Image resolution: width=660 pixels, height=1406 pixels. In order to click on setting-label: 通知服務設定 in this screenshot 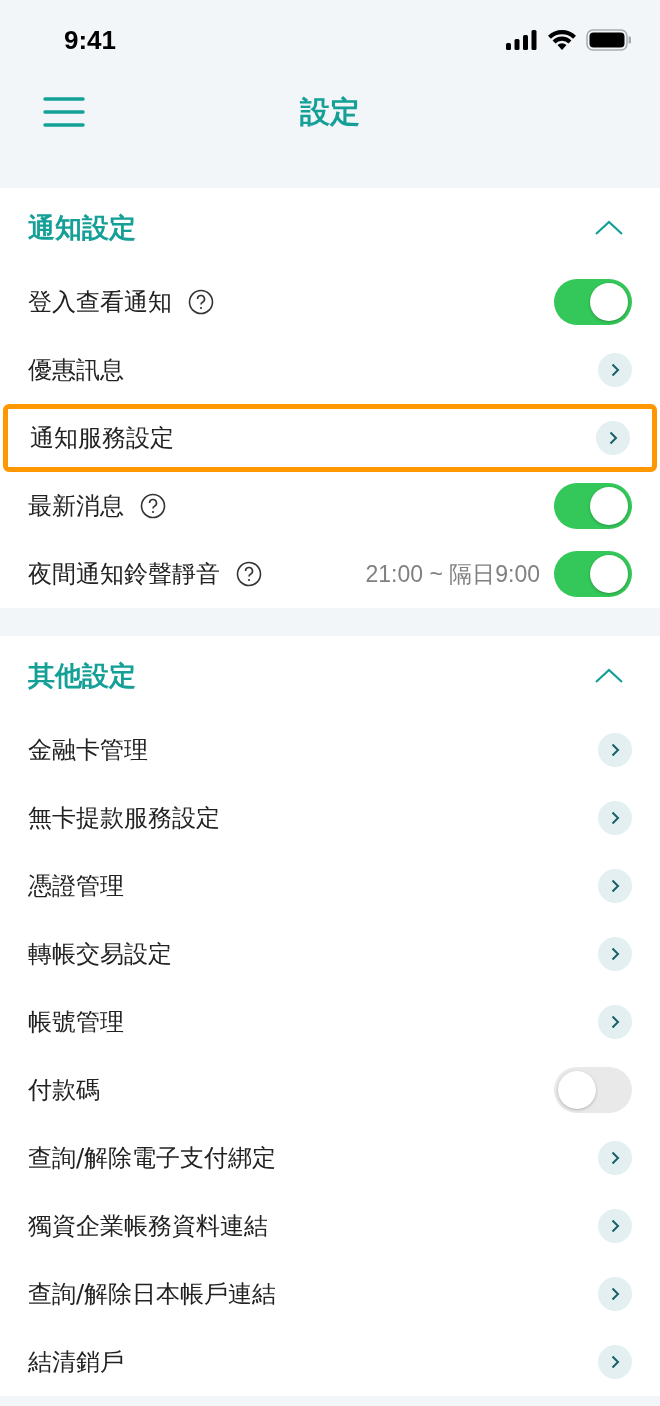, I will do `click(102, 438)`.